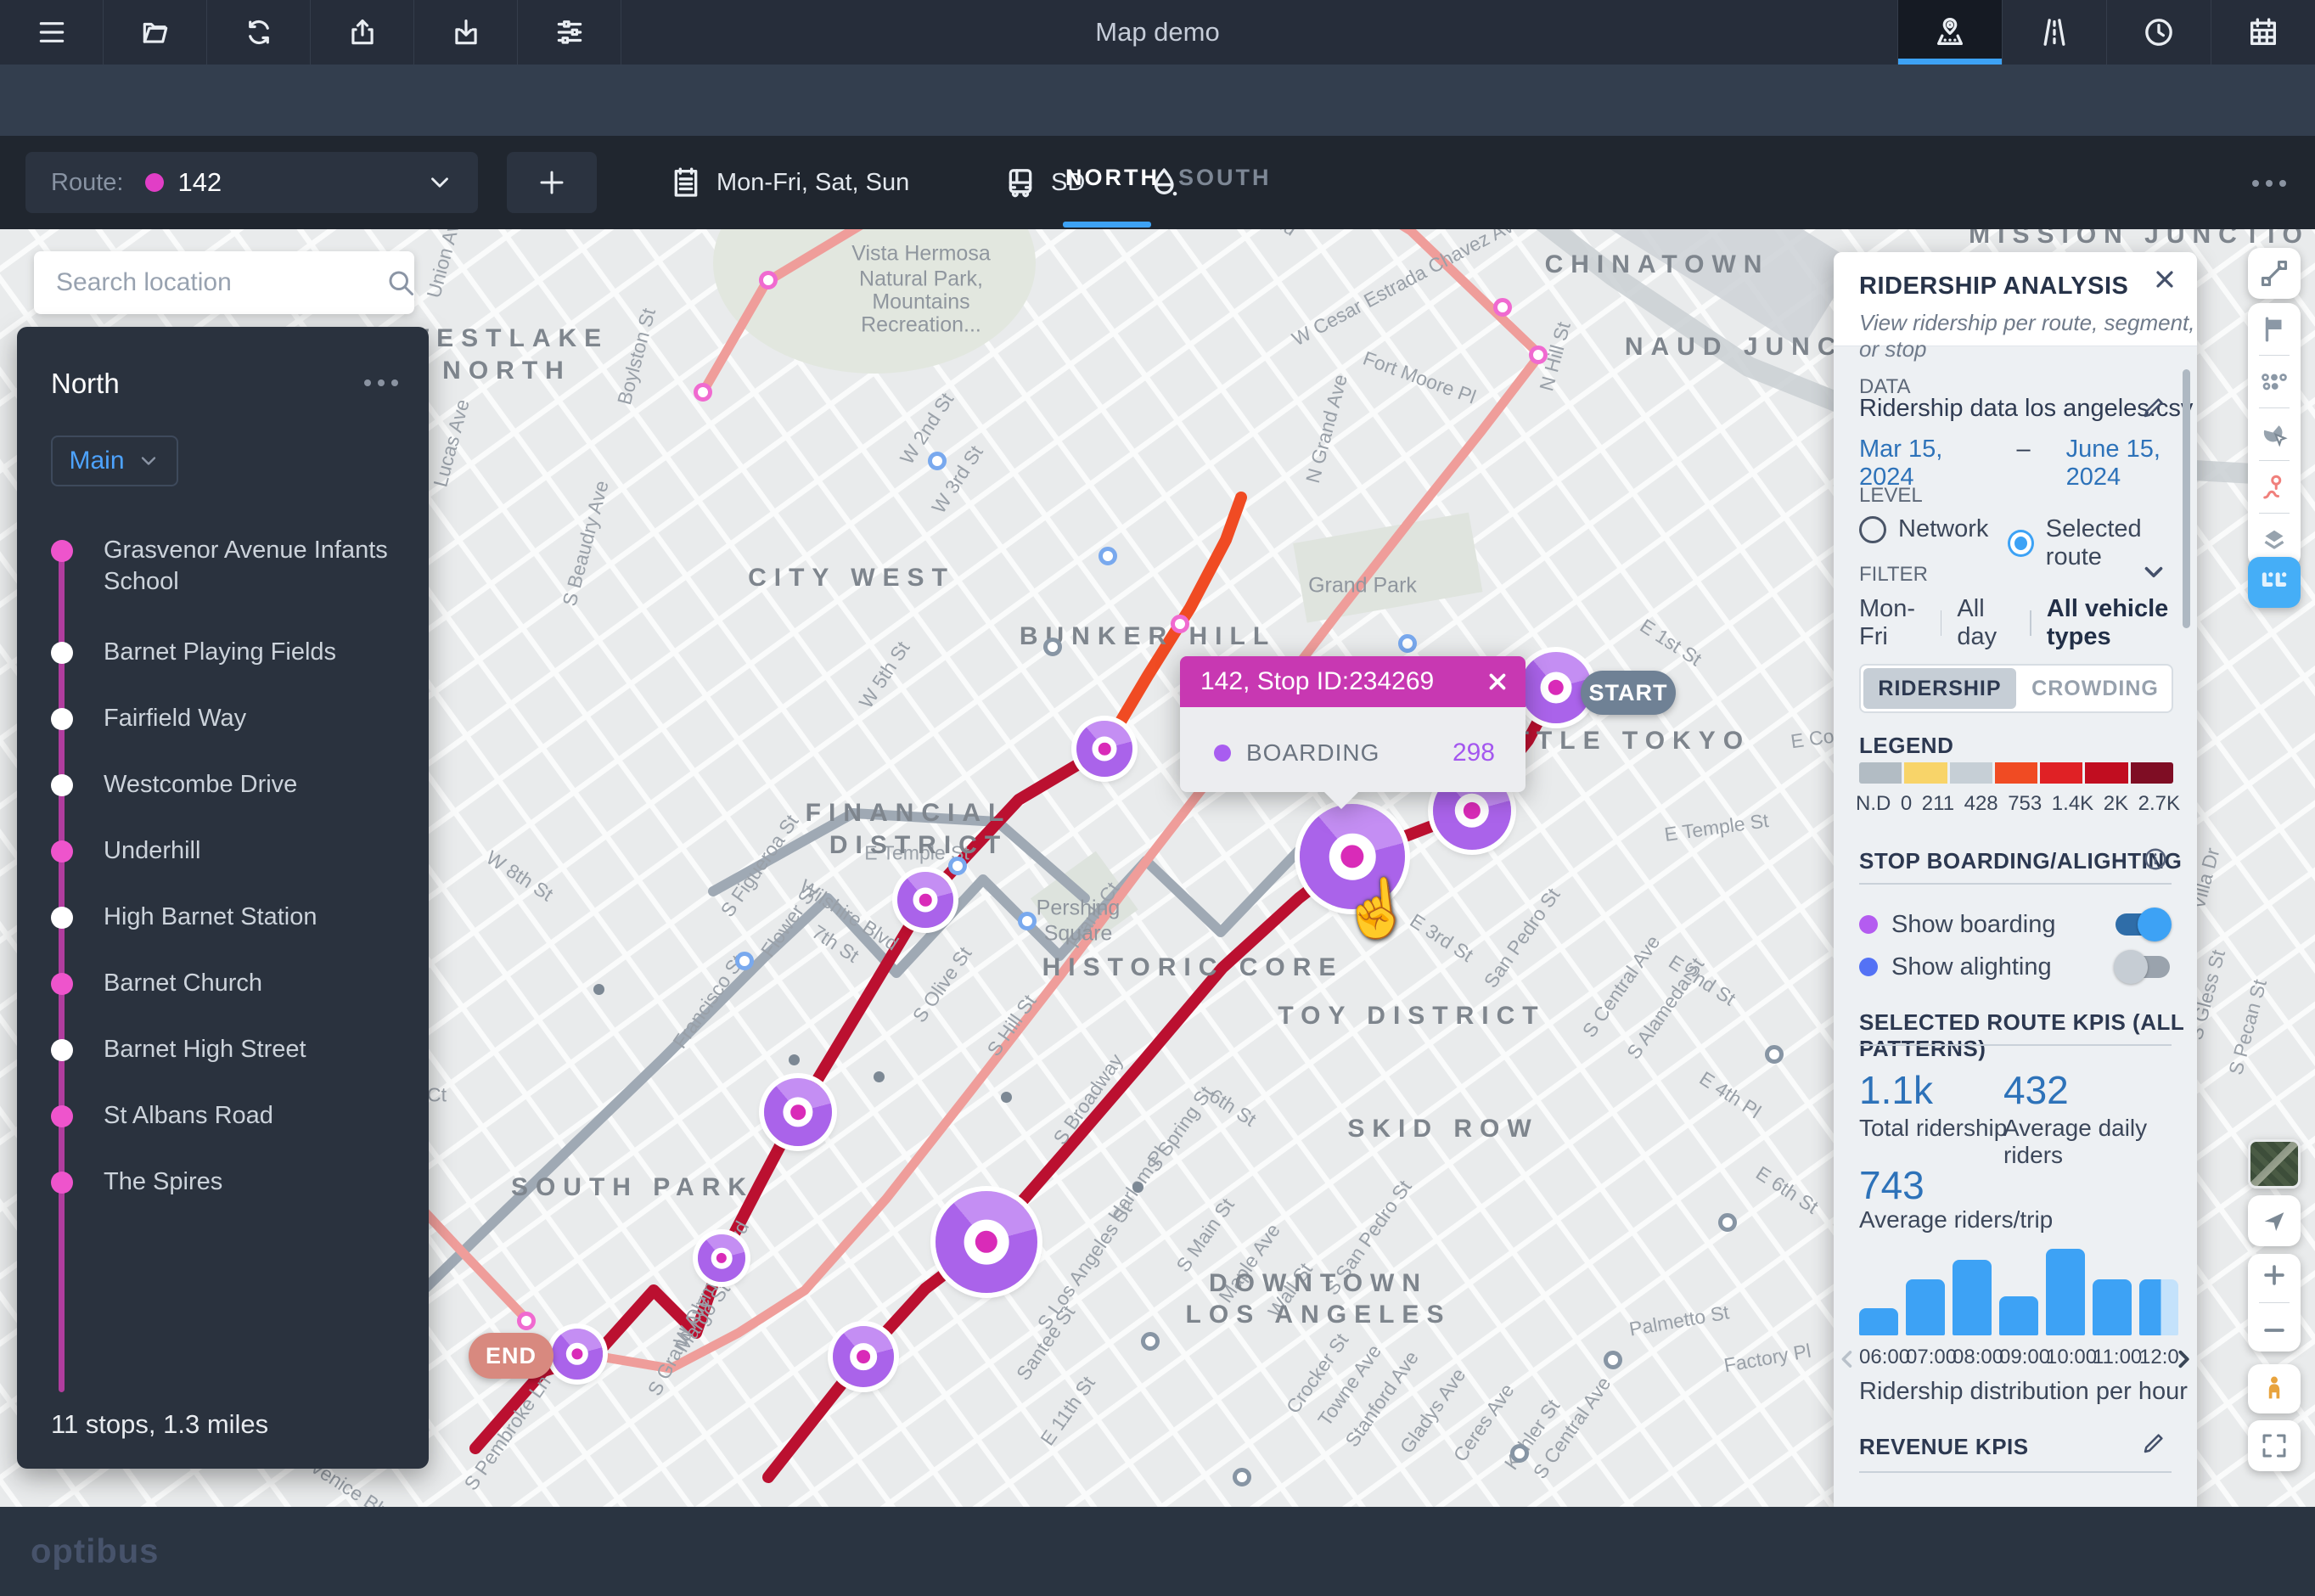 This screenshot has width=2315, height=1596. I want to click on optibus-logo: optibus, so click(95, 1551).